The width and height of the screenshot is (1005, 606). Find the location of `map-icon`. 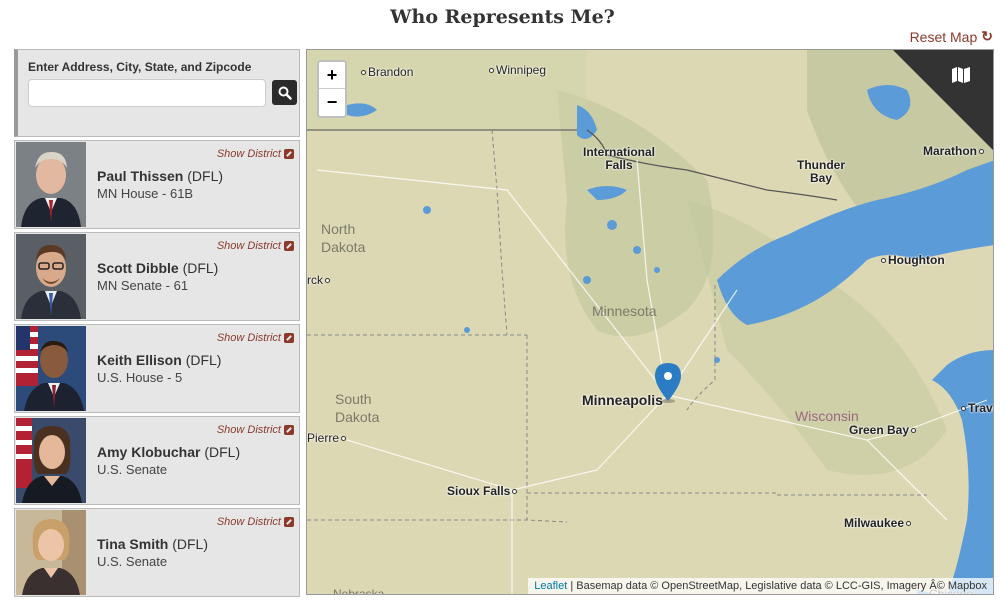

map-icon is located at coordinates (961, 75).